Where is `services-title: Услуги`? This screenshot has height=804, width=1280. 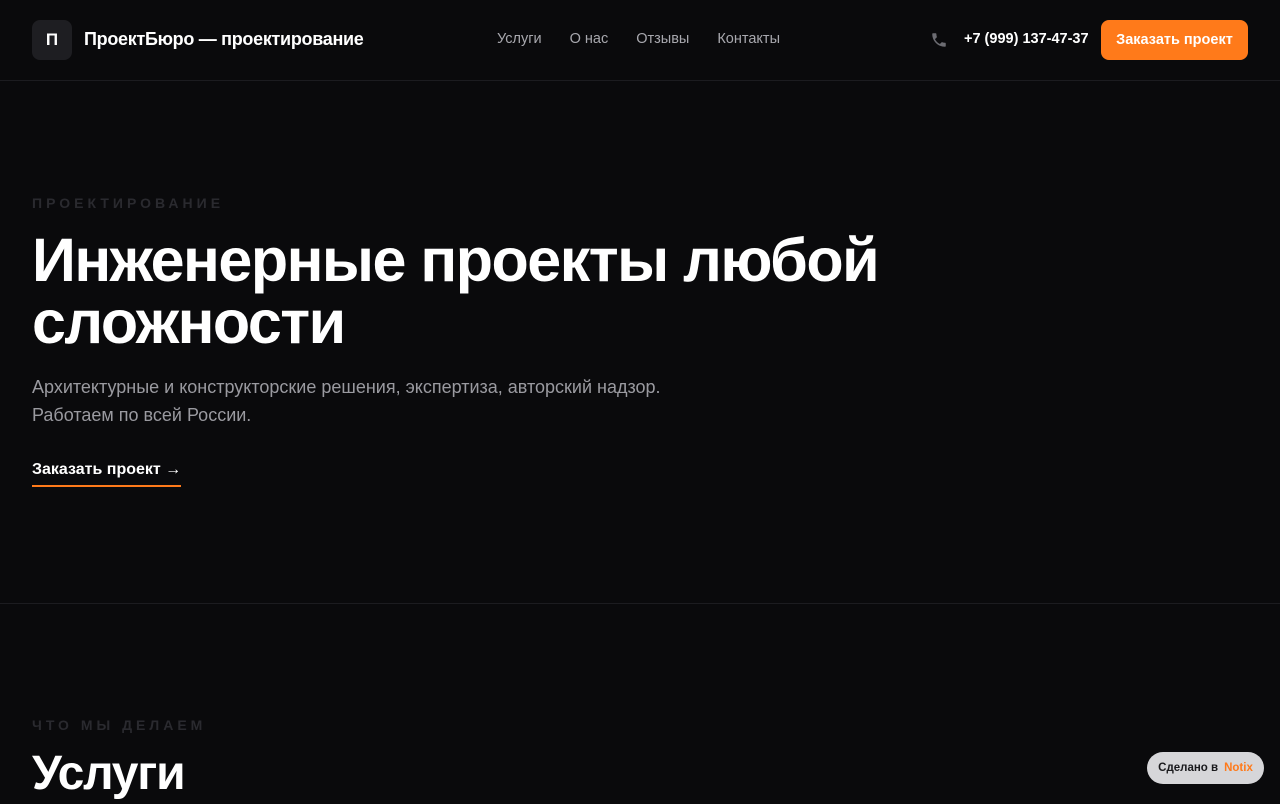 services-title: Услуги is located at coordinates (109, 773).